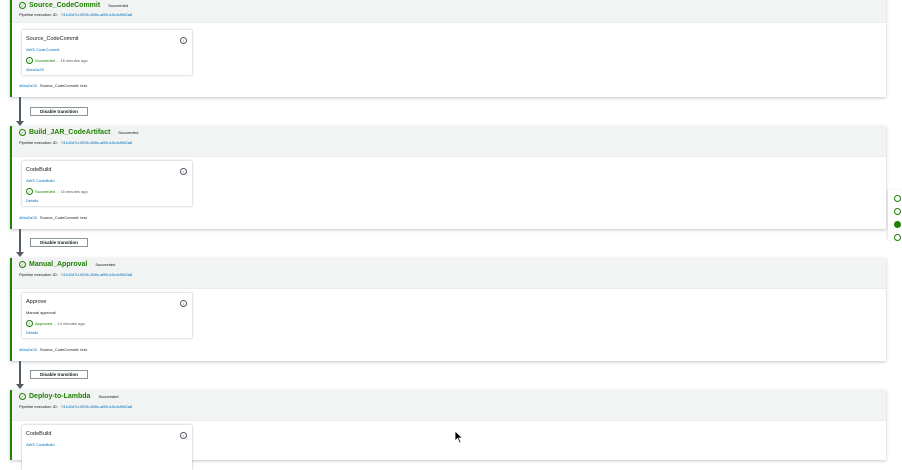 Image resolution: width=902 pixels, height=470 pixels. I want to click on action-status: Approved, so click(44, 323).